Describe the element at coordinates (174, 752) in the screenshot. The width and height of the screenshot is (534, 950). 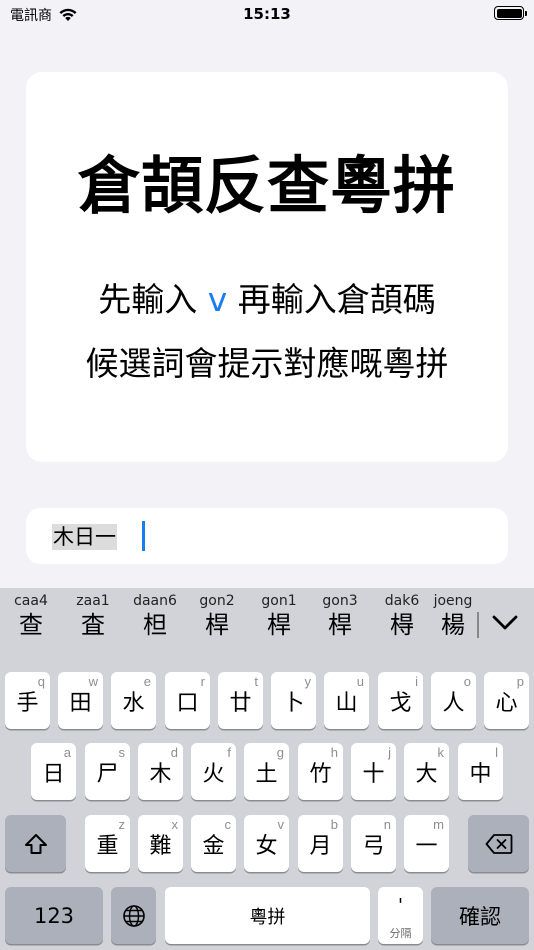
I see `key-hint: d` at that location.